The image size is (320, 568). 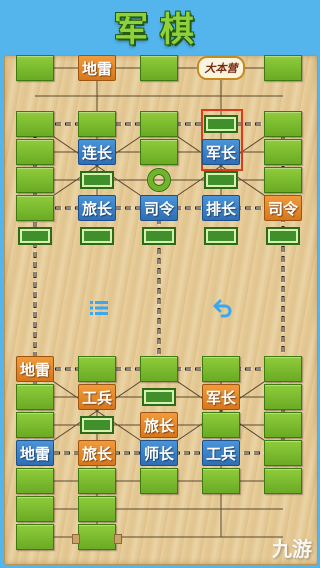 I want to click on menu-list-button, so click(x=99, y=308).